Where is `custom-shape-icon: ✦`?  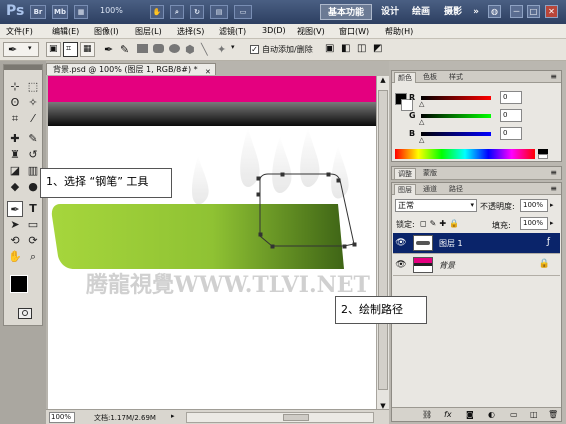
custom-shape-icon: ✦ is located at coordinates (223, 49).